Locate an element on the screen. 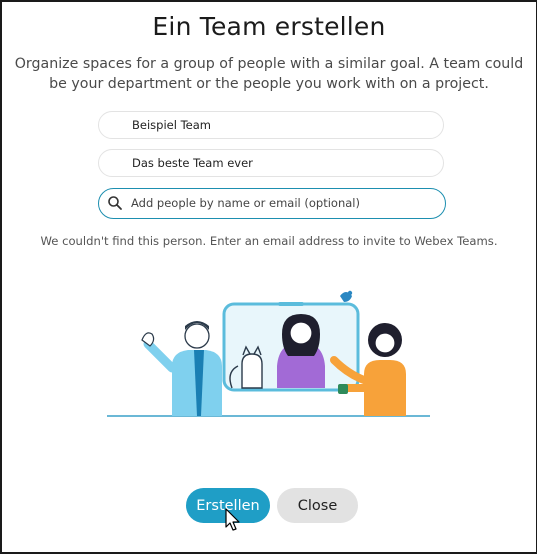 The width and height of the screenshot is (538, 554). mouse-pointer-icon is located at coordinates (232, 519).